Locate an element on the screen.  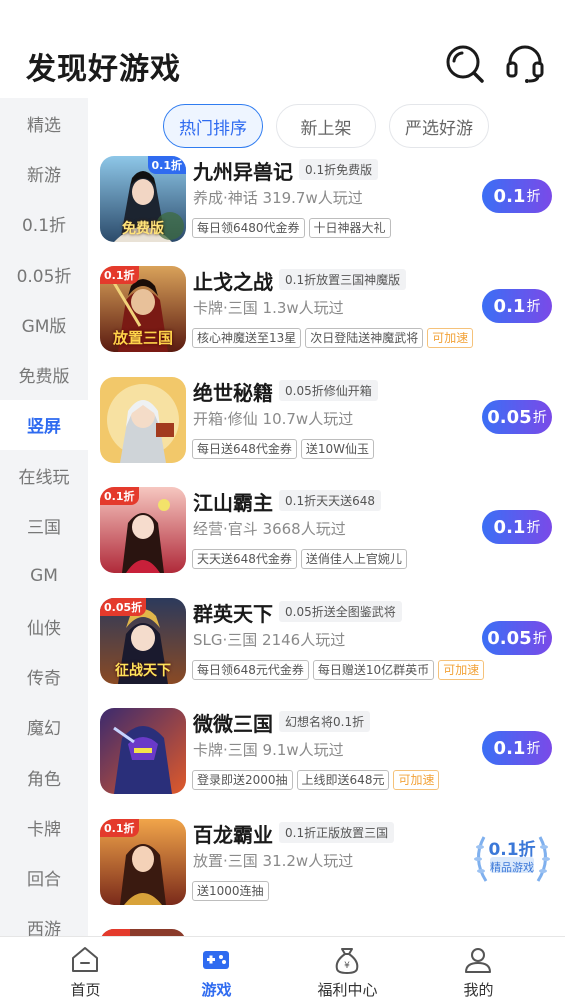
sidebar-item: 0.1折 is located at coordinates (44, 224).